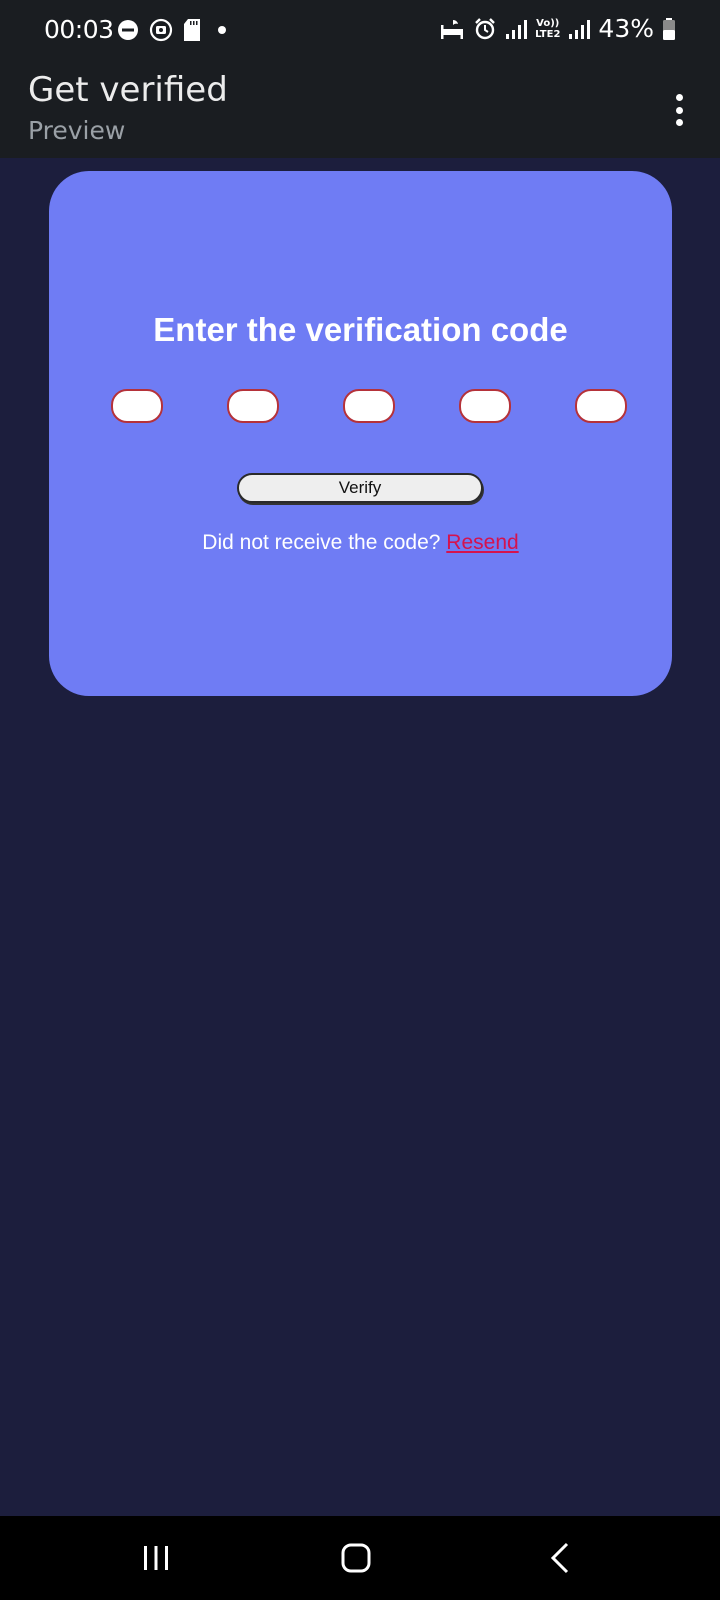  I want to click on status-right-icons: Vo)) LTE2 43%, so click(557, 28).